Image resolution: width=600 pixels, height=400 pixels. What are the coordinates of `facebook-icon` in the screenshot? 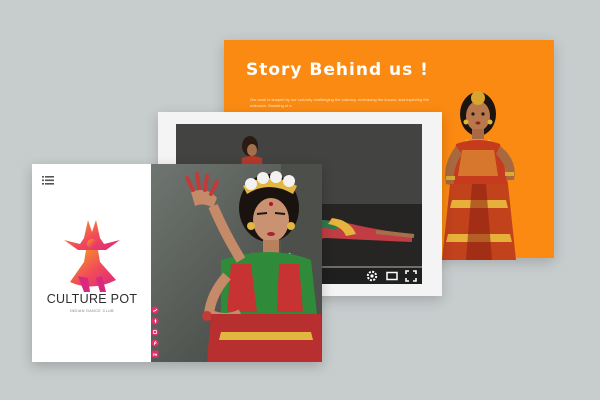 It's located at (155, 321).